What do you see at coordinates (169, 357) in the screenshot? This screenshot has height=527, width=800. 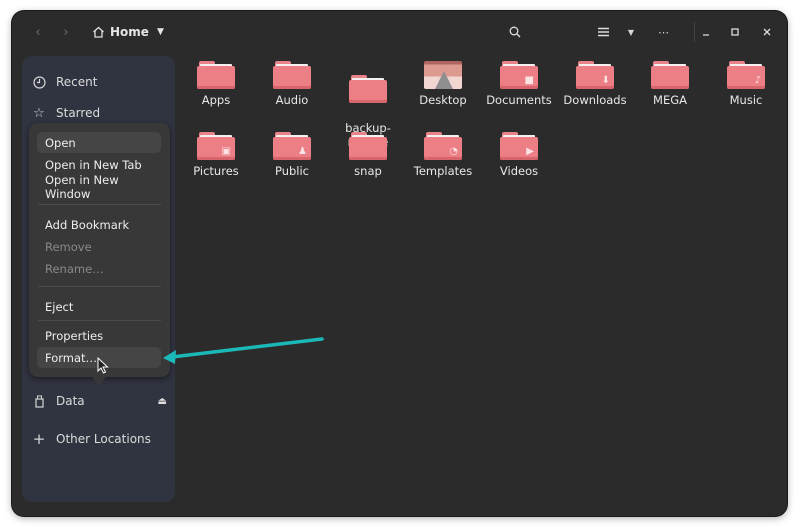 I see `arrow-head` at bounding box center [169, 357].